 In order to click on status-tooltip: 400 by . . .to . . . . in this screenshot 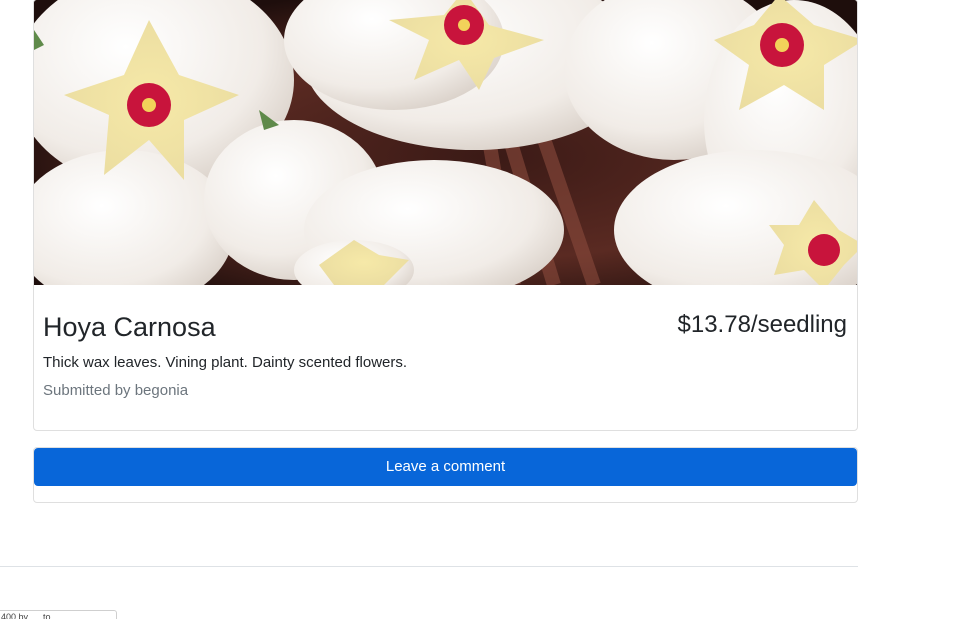, I will do `click(58, 614)`.